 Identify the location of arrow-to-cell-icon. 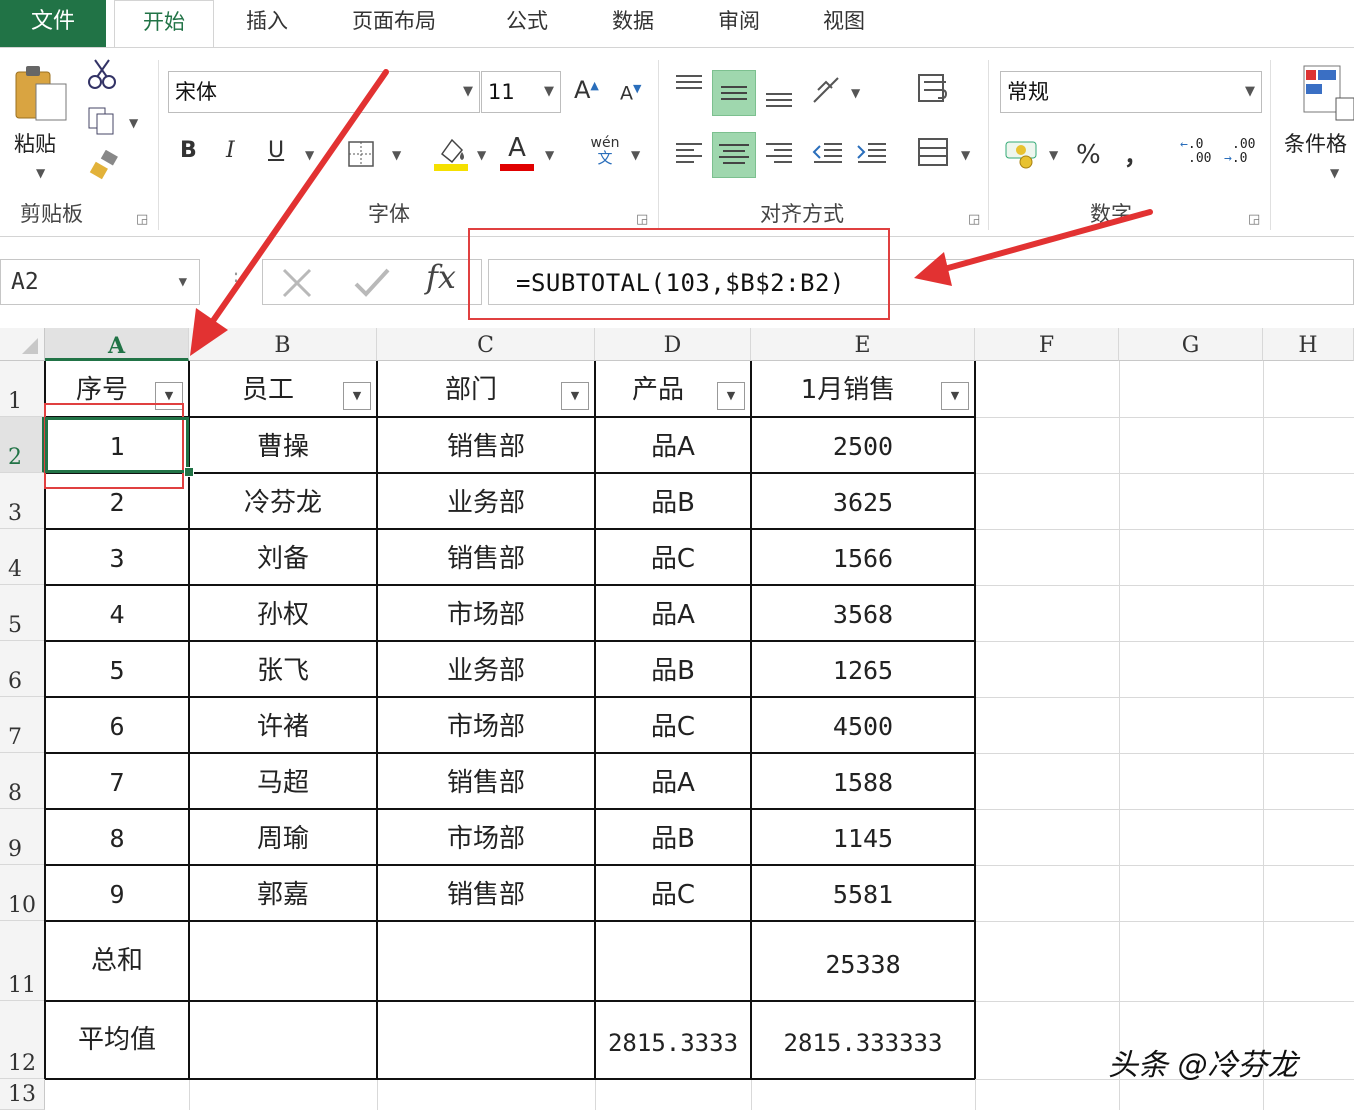
(289, 212).